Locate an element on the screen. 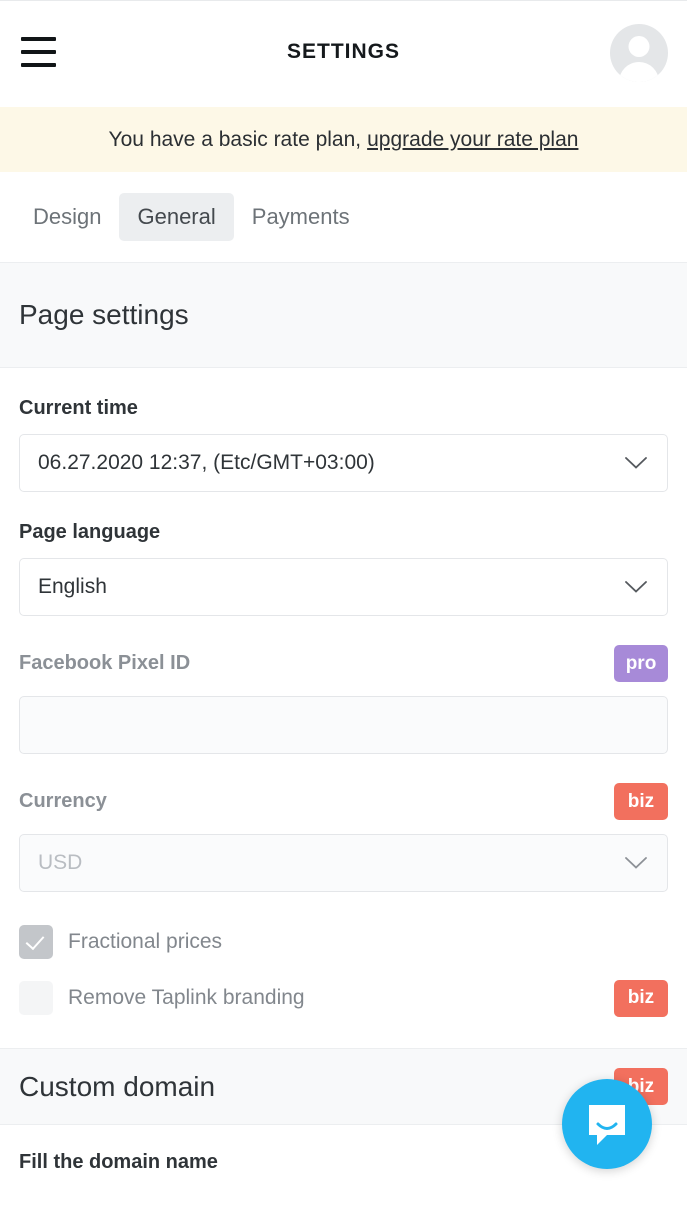 This screenshot has width=687, height=1207. user-avatar-icon is located at coordinates (639, 53).